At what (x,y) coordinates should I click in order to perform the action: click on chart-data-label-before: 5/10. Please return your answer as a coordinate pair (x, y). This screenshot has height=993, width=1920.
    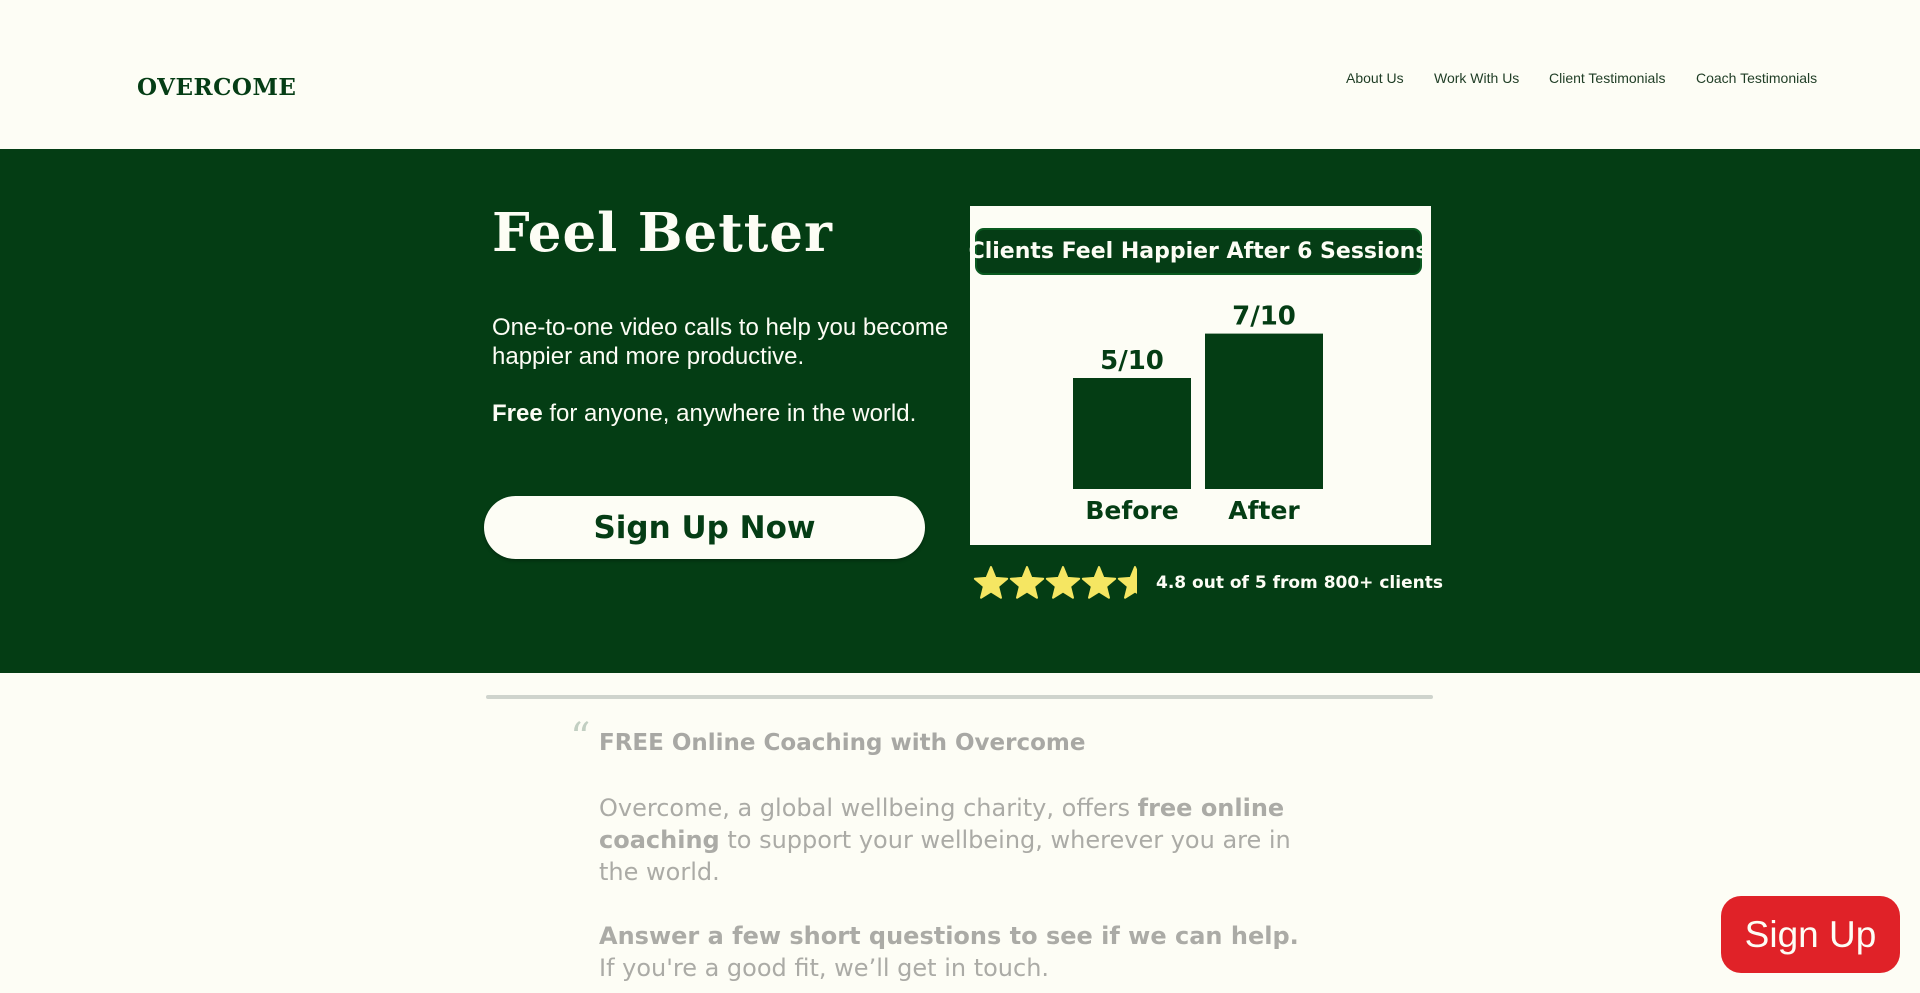
    Looking at the image, I should click on (1132, 361).